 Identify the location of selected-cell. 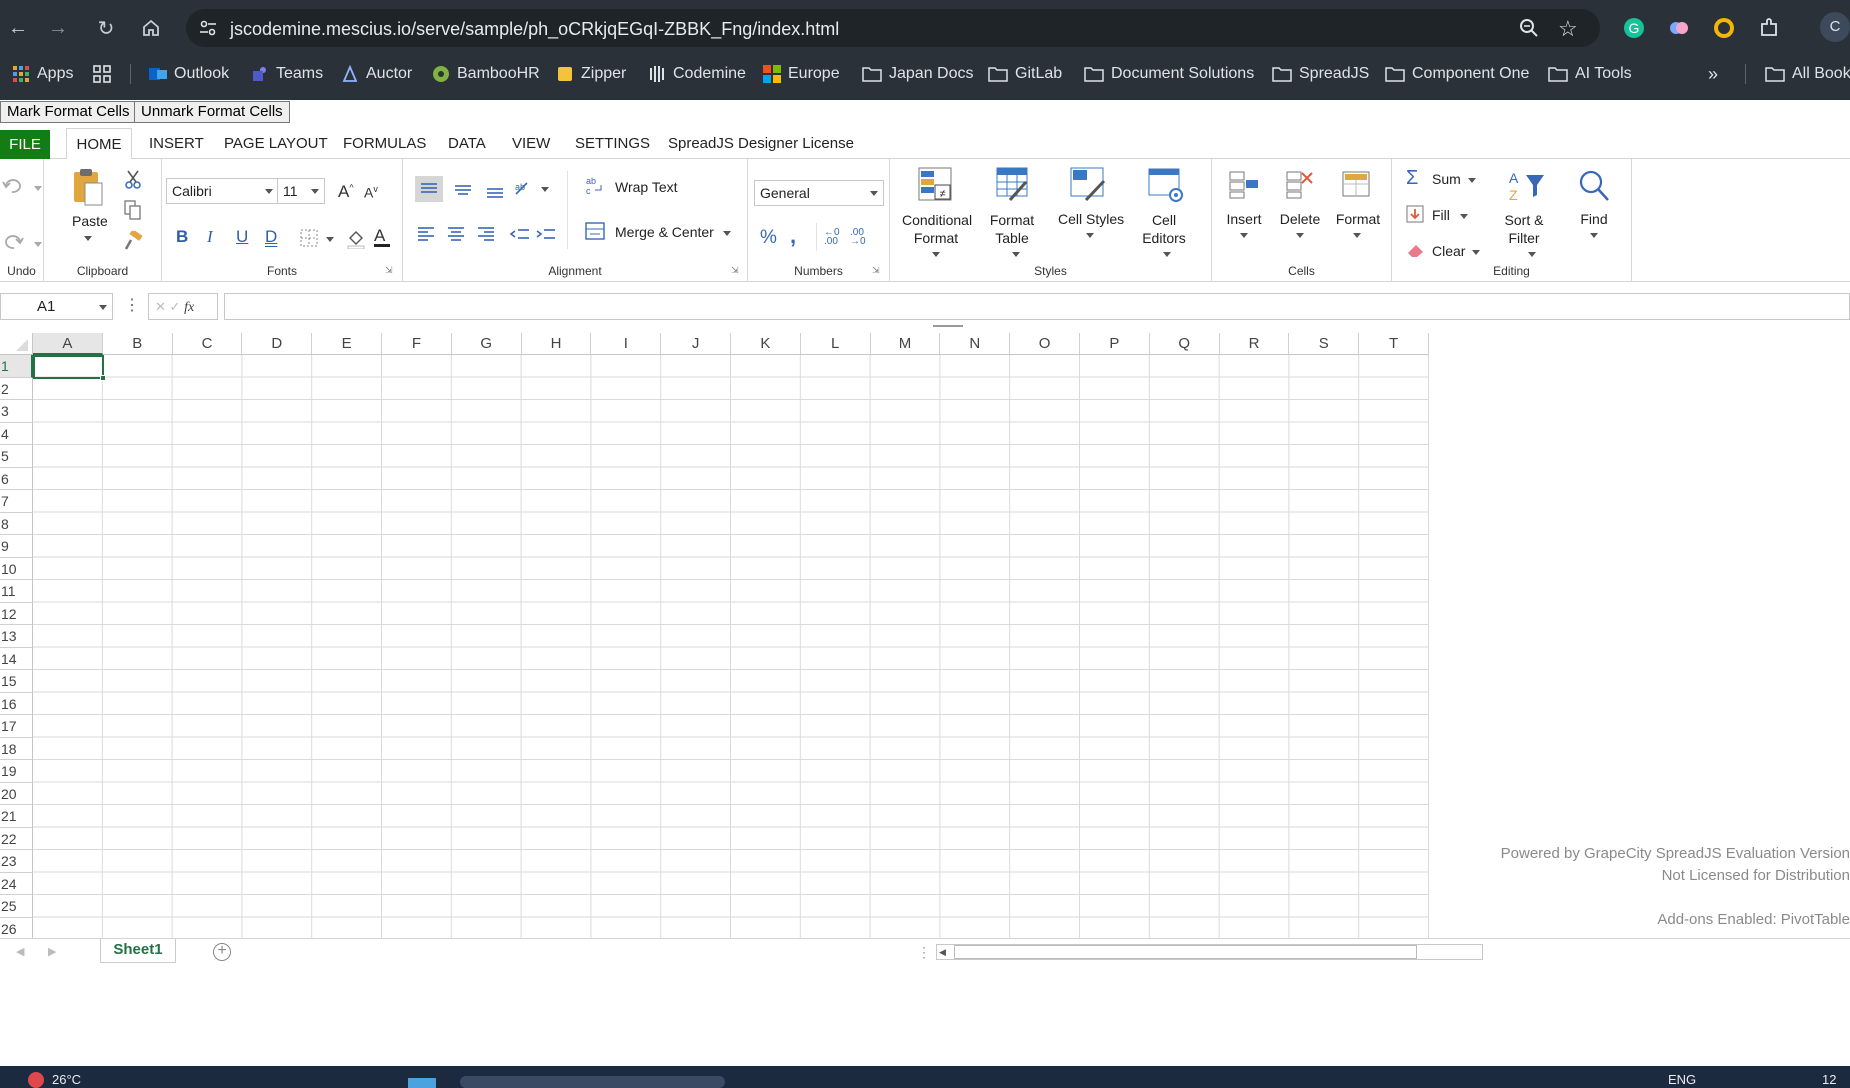
(69, 368).